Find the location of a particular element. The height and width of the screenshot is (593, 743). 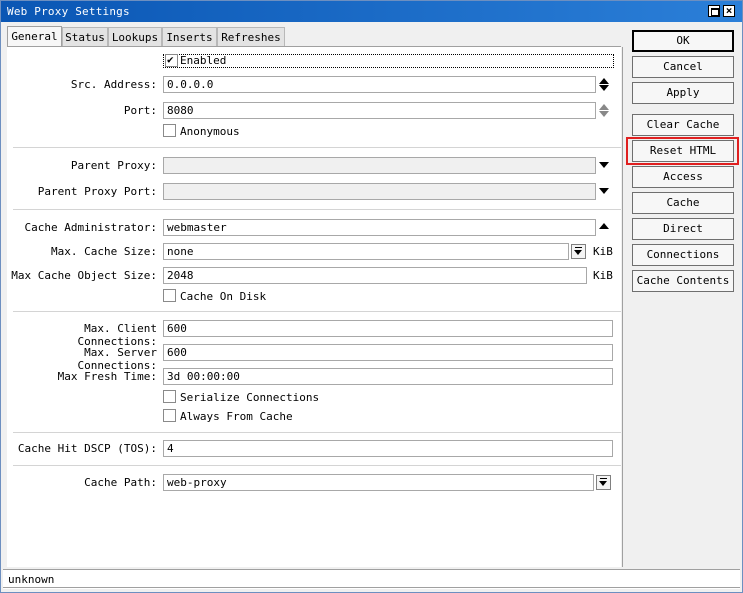

ok-button: OK is located at coordinates (683, 41).